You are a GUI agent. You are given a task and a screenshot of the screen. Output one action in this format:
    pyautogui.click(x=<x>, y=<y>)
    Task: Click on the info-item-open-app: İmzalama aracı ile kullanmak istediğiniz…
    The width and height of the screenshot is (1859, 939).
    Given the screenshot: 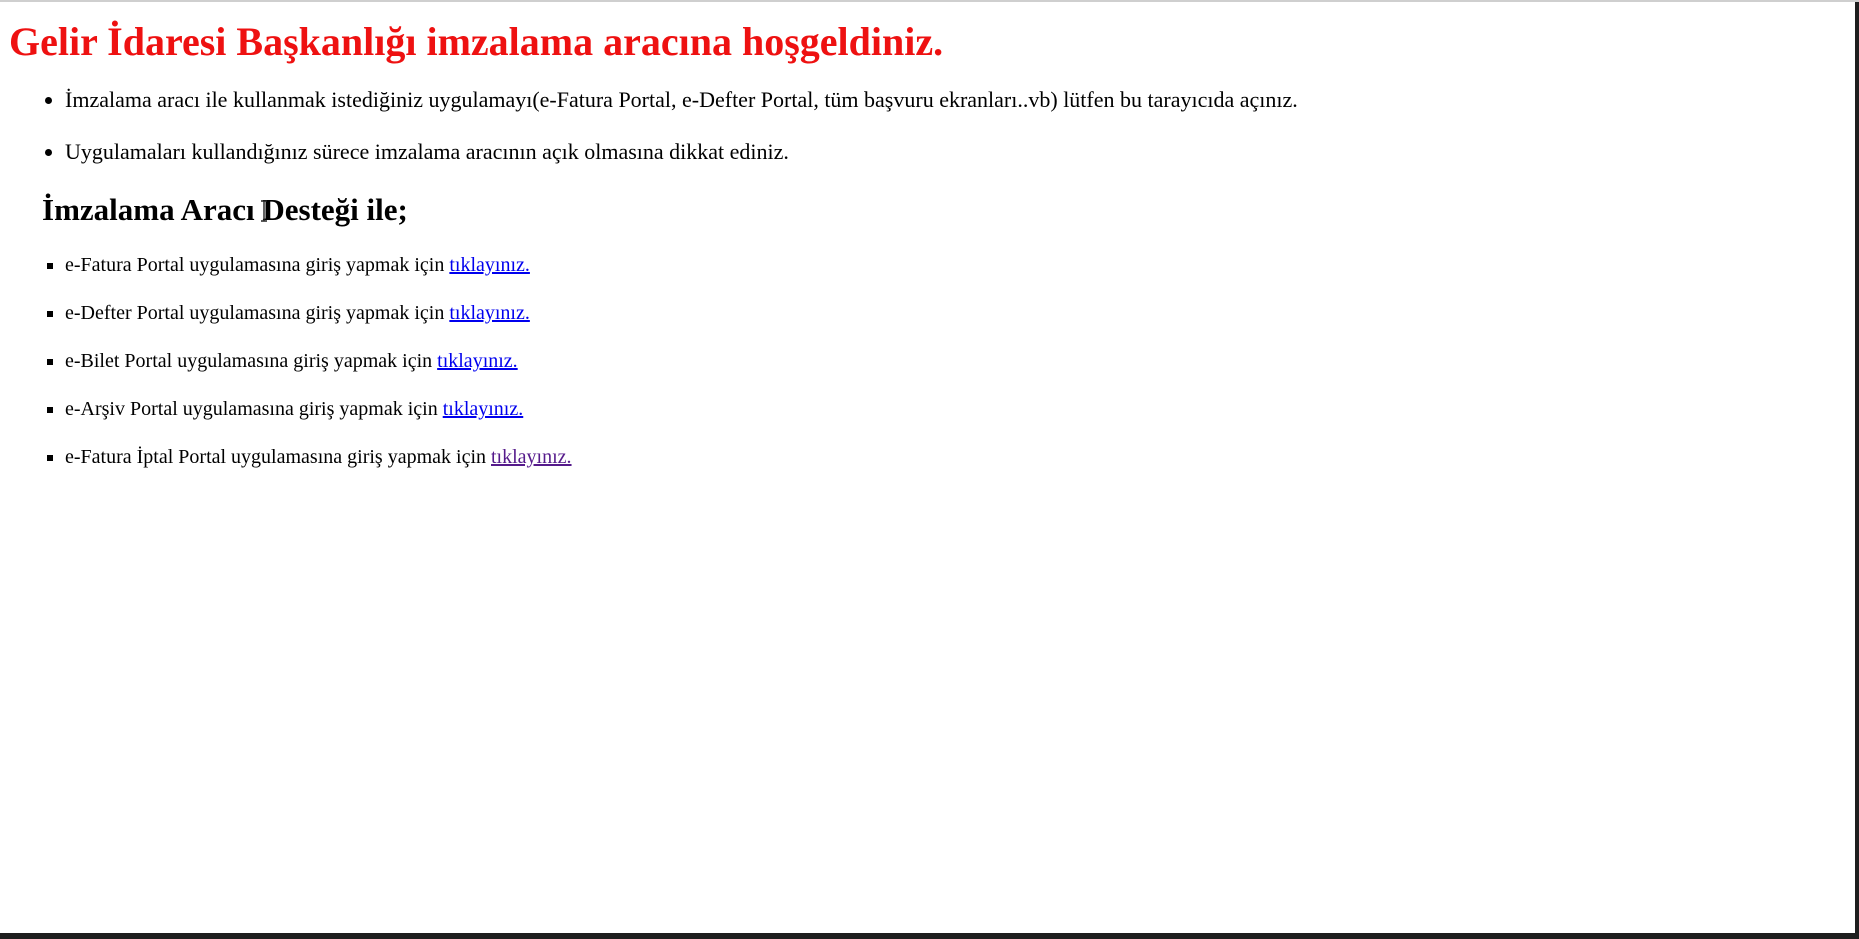 What is the action you would take?
    pyautogui.click(x=937, y=100)
    